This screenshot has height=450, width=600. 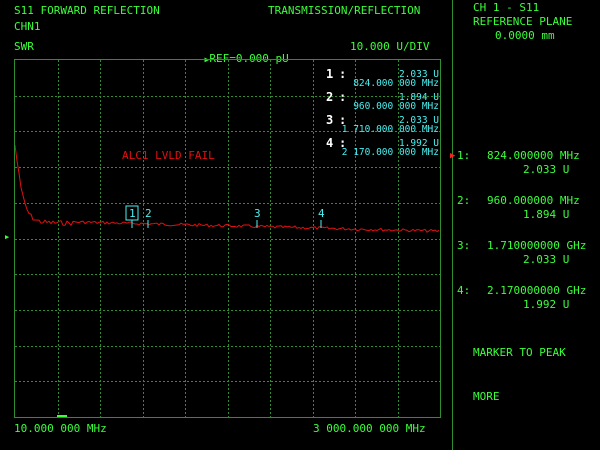 What do you see at coordinates (27, 26) in the screenshot?
I see `channel-label: CHN1` at bounding box center [27, 26].